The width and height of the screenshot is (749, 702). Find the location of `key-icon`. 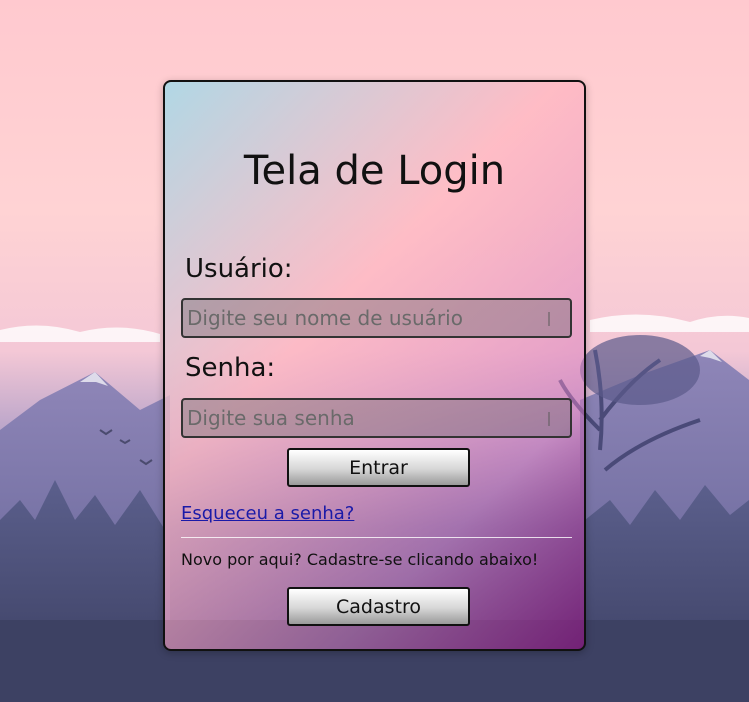

key-icon is located at coordinates (554, 419).